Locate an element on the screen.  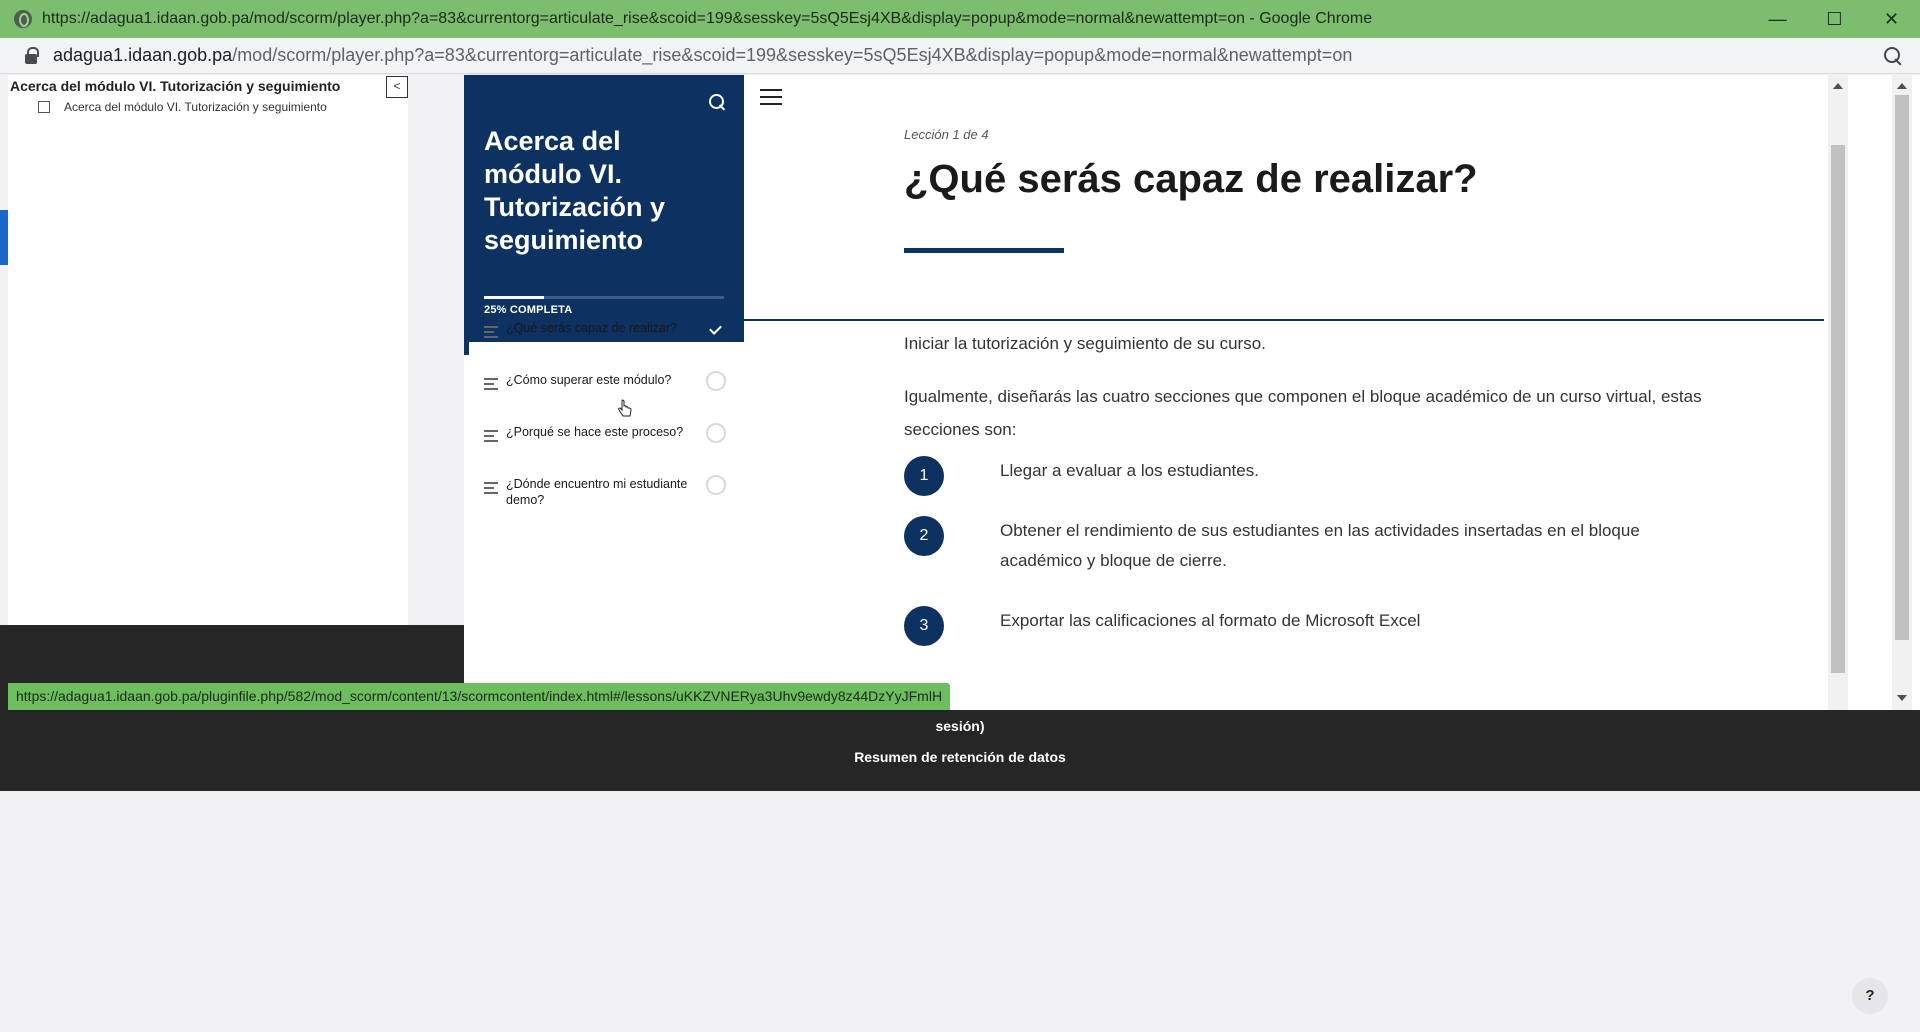
lesson-item-4: ¿Dónde encuentro mi estudiante demo? is located at coordinates (604, 483).